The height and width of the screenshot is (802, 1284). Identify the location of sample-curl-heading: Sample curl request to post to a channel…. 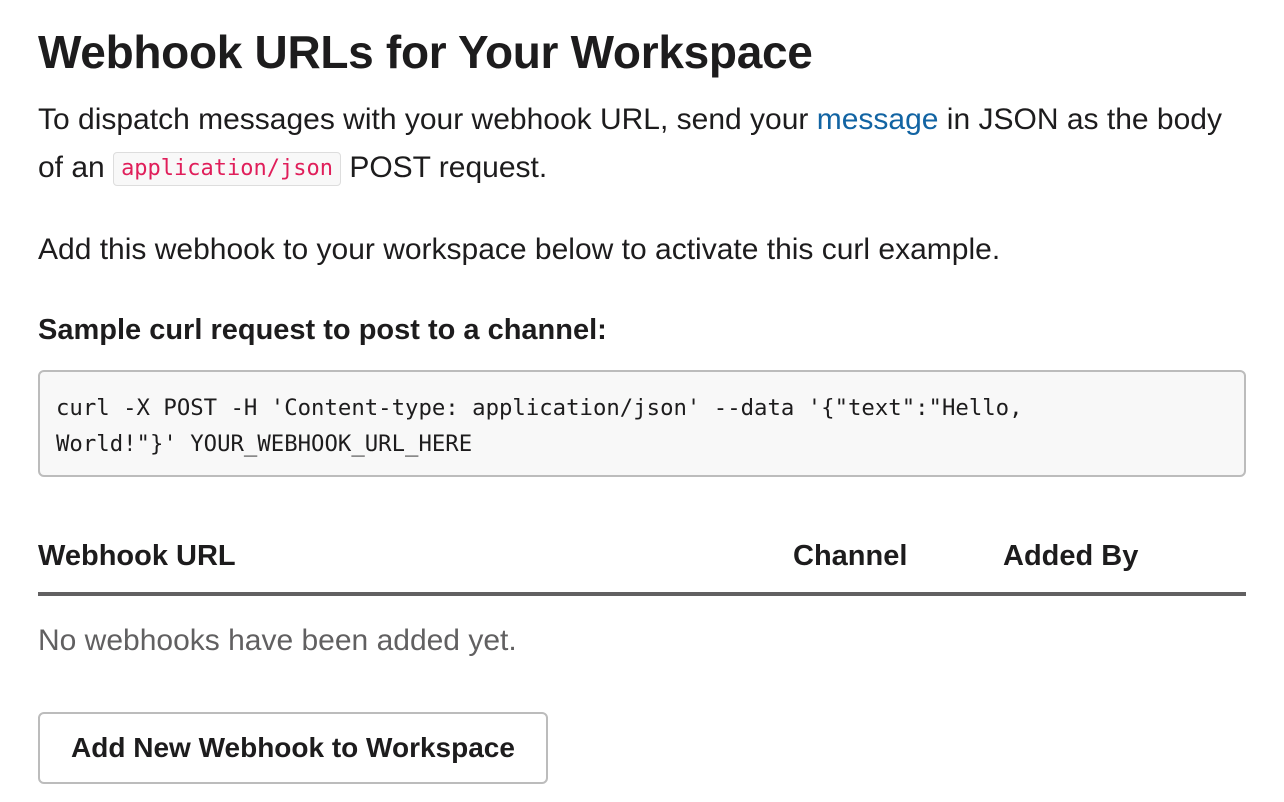
(322, 330).